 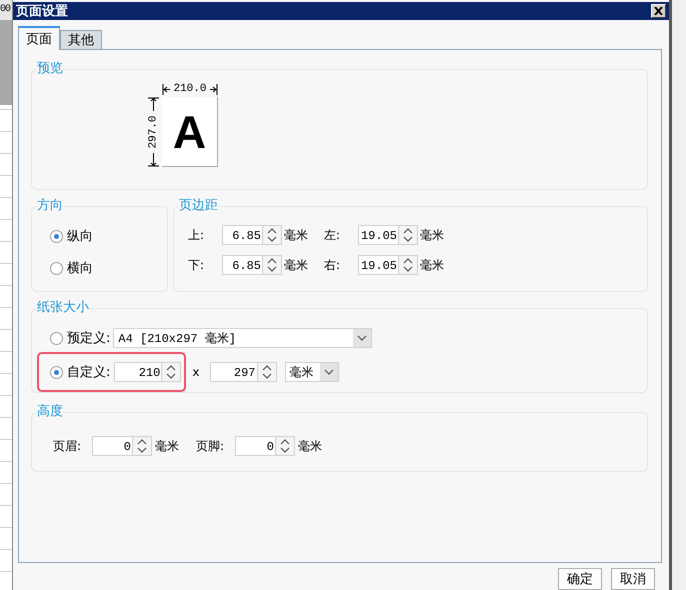 What do you see at coordinates (88, 338) in the screenshot?
I see `radio-label: 预定义:` at bounding box center [88, 338].